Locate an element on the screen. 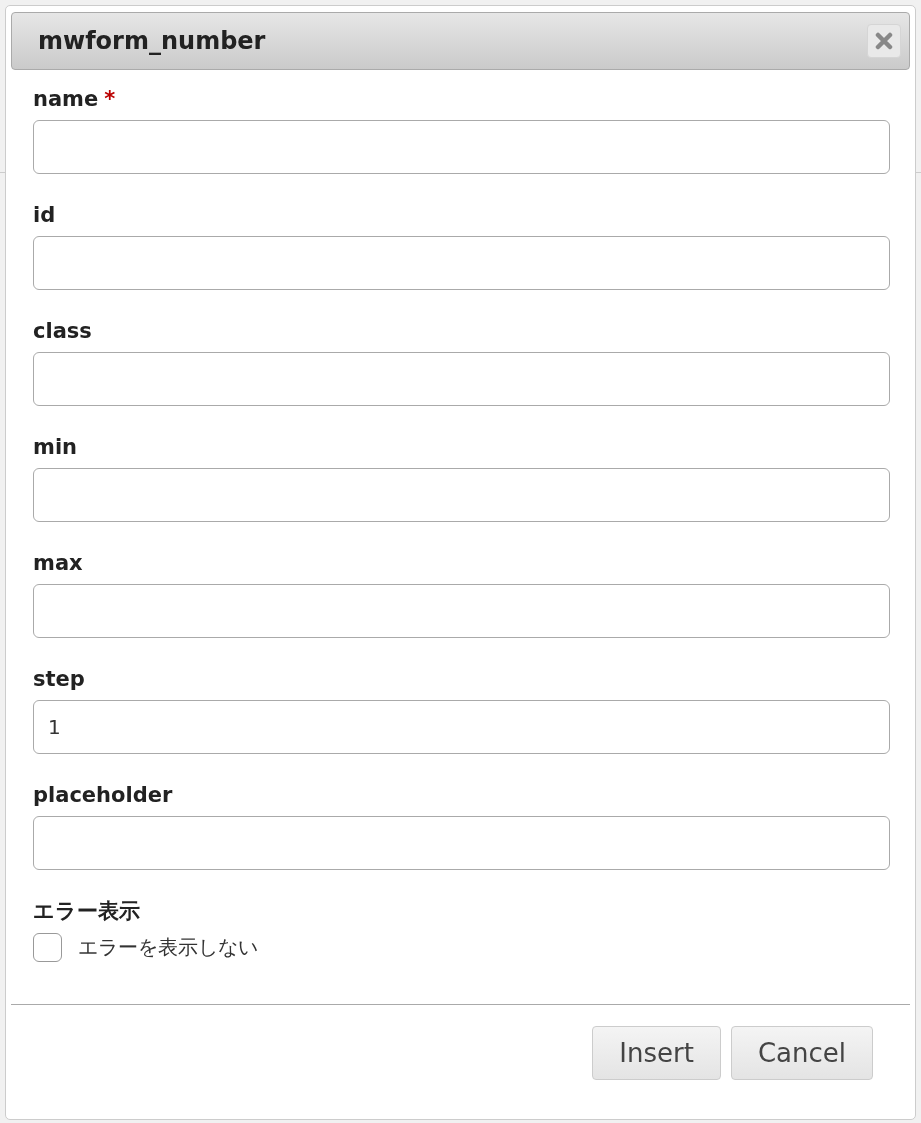  checkbox-label: エラーを表示しない is located at coordinates (168, 947).